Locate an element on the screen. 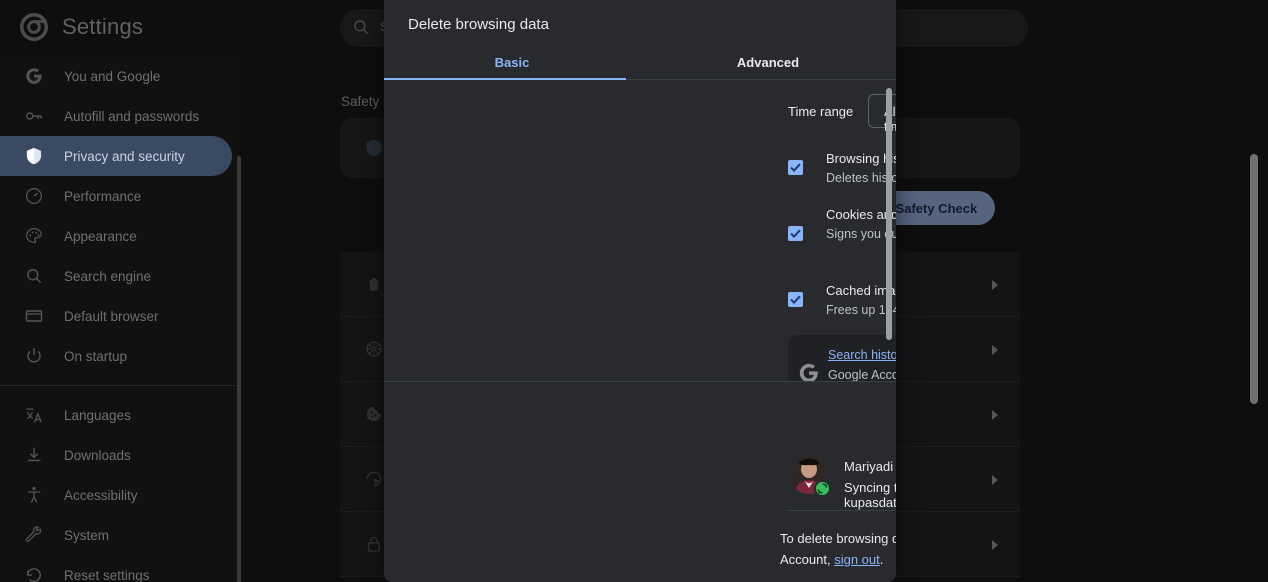 The image size is (1268, 582). sidebar-item-label: You and Google is located at coordinates (112, 76).